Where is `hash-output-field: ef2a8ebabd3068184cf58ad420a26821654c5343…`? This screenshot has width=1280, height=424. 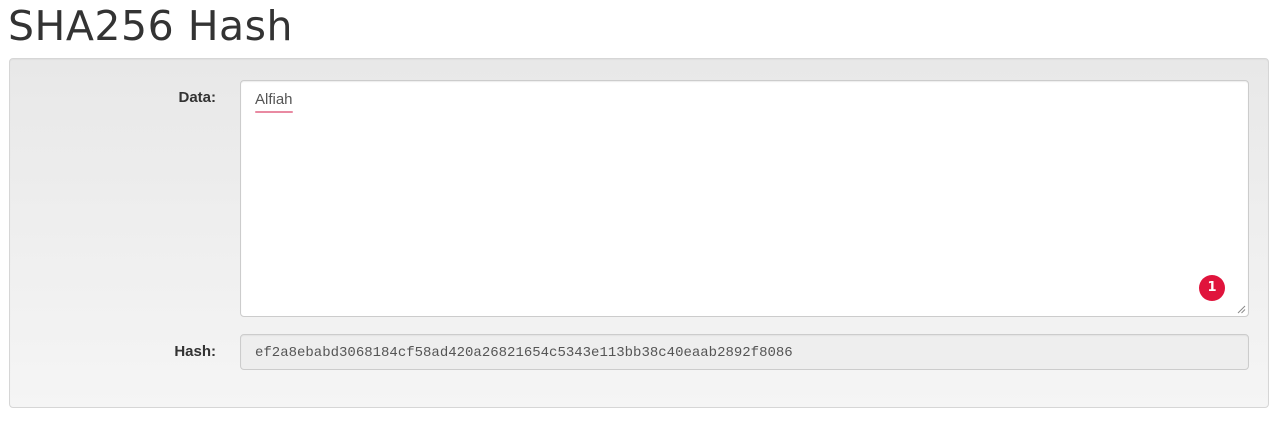
hash-output-field: ef2a8ebabd3068184cf58ad420a26821654c5343… is located at coordinates (744, 352).